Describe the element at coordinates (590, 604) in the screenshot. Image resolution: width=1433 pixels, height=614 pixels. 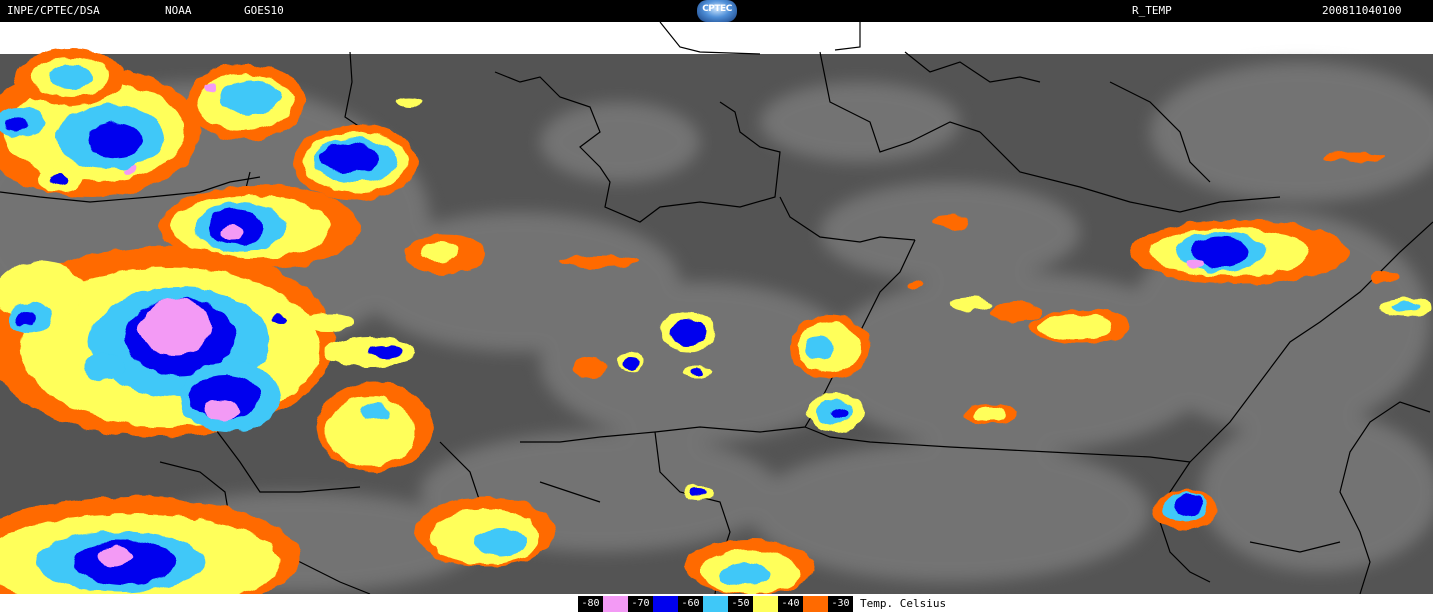
I see `legend-label-1: -80` at that location.